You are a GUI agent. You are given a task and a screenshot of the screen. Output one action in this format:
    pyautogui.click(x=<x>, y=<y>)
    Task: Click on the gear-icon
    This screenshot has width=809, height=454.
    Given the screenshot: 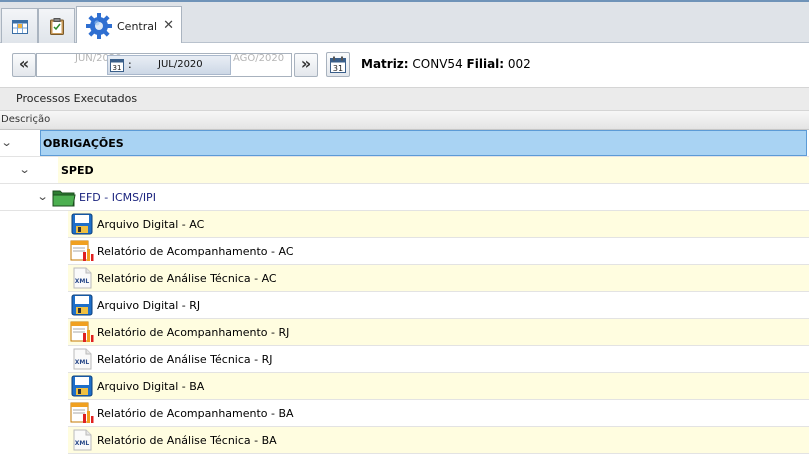 What is the action you would take?
    pyautogui.click(x=99, y=26)
    